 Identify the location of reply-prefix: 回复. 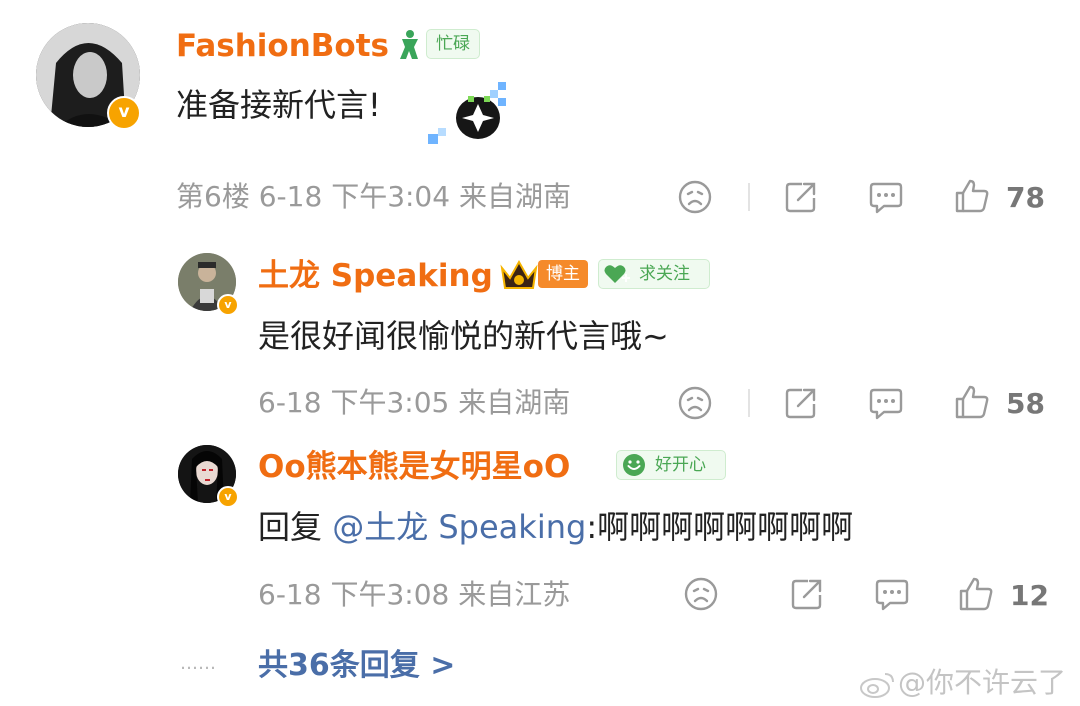
(290, 527).